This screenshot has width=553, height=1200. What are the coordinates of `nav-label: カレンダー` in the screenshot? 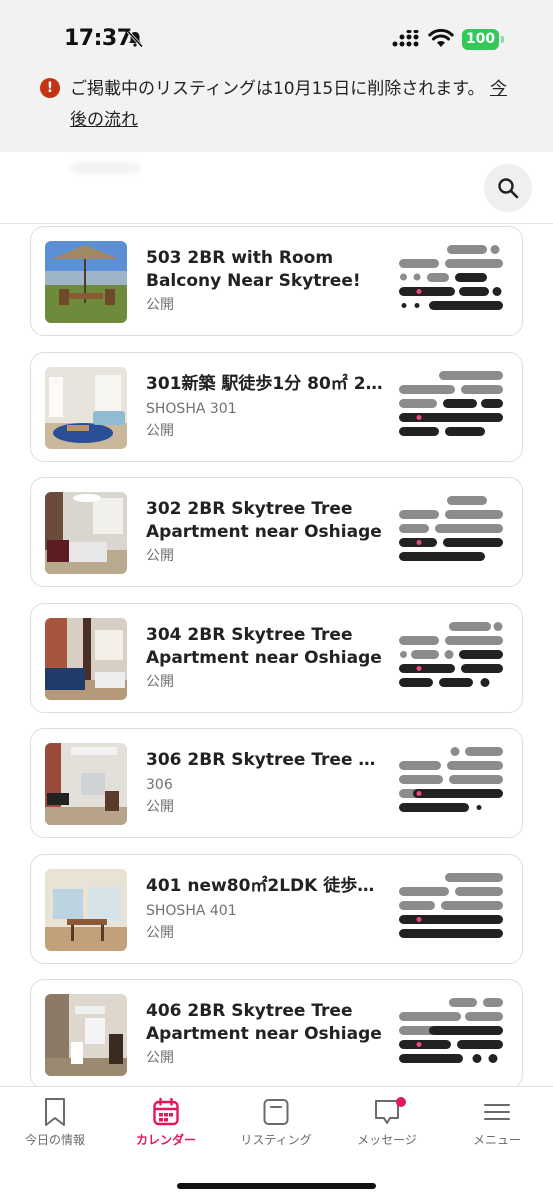 It's located at (165, 1140).